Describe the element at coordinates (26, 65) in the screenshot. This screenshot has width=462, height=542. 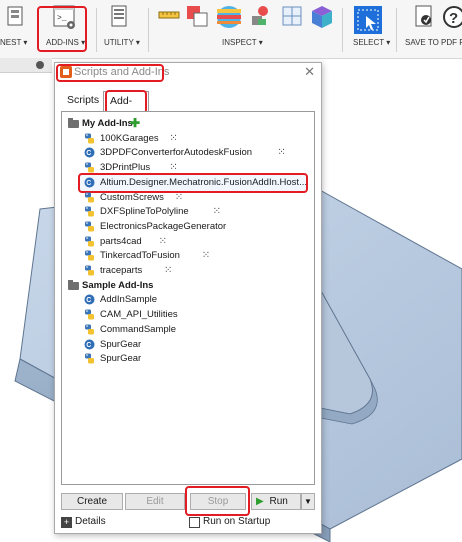
I see `browser-strip` at that location.